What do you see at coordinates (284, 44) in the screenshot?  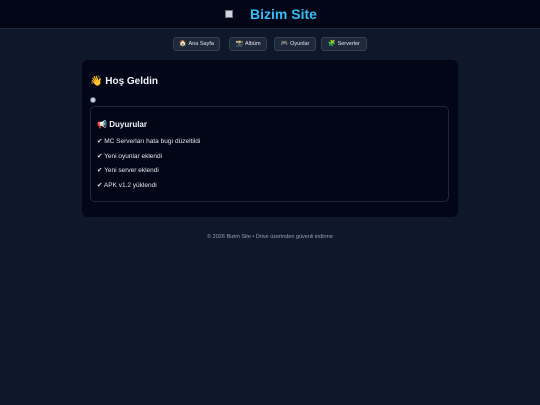 I see `gamepad-icon: 🎮` at bounding box center [284, 44].